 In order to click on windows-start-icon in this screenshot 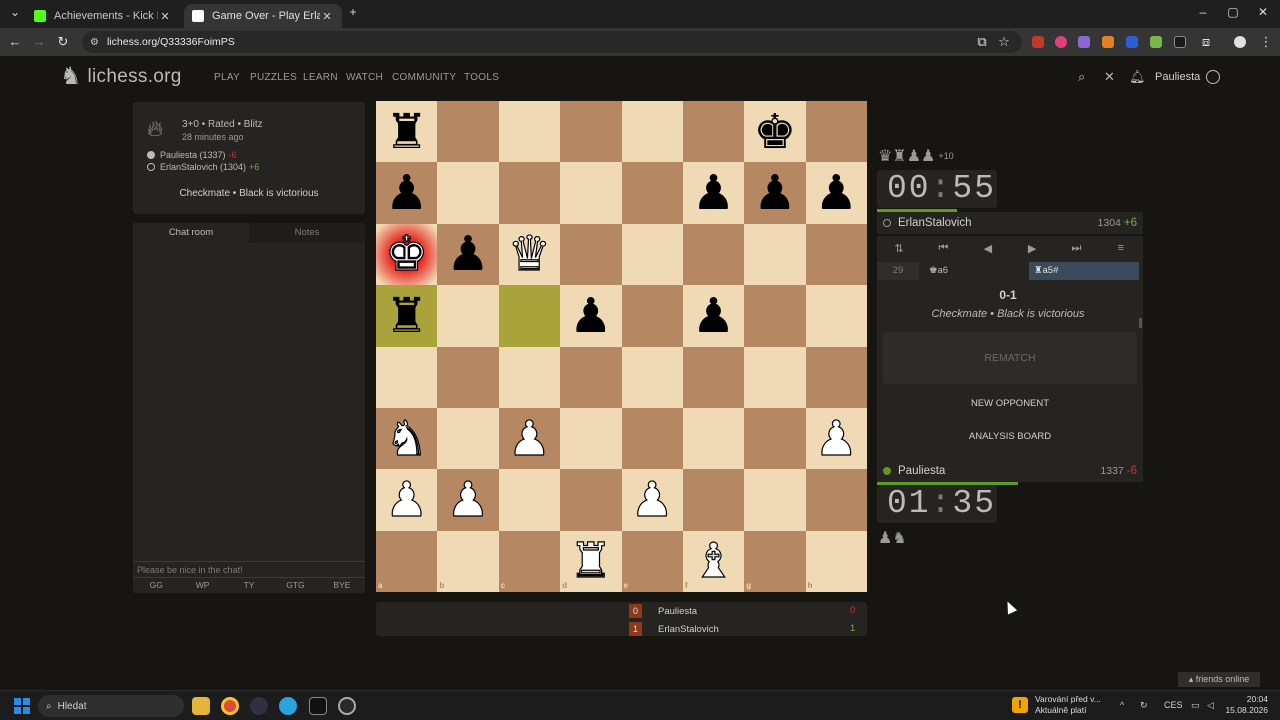, I will do `click(22, 706)`.